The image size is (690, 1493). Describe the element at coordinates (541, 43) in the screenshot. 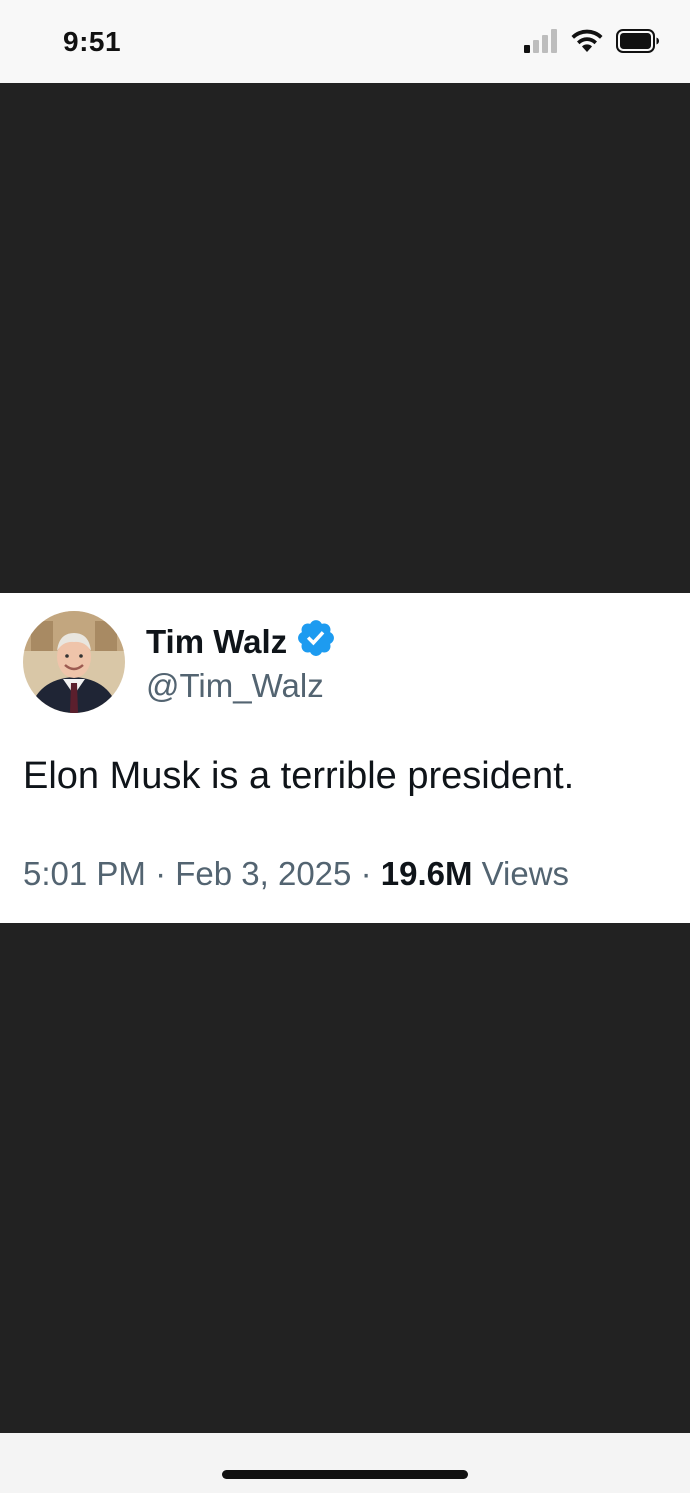

I see `cellular-signal-icon` at that location.